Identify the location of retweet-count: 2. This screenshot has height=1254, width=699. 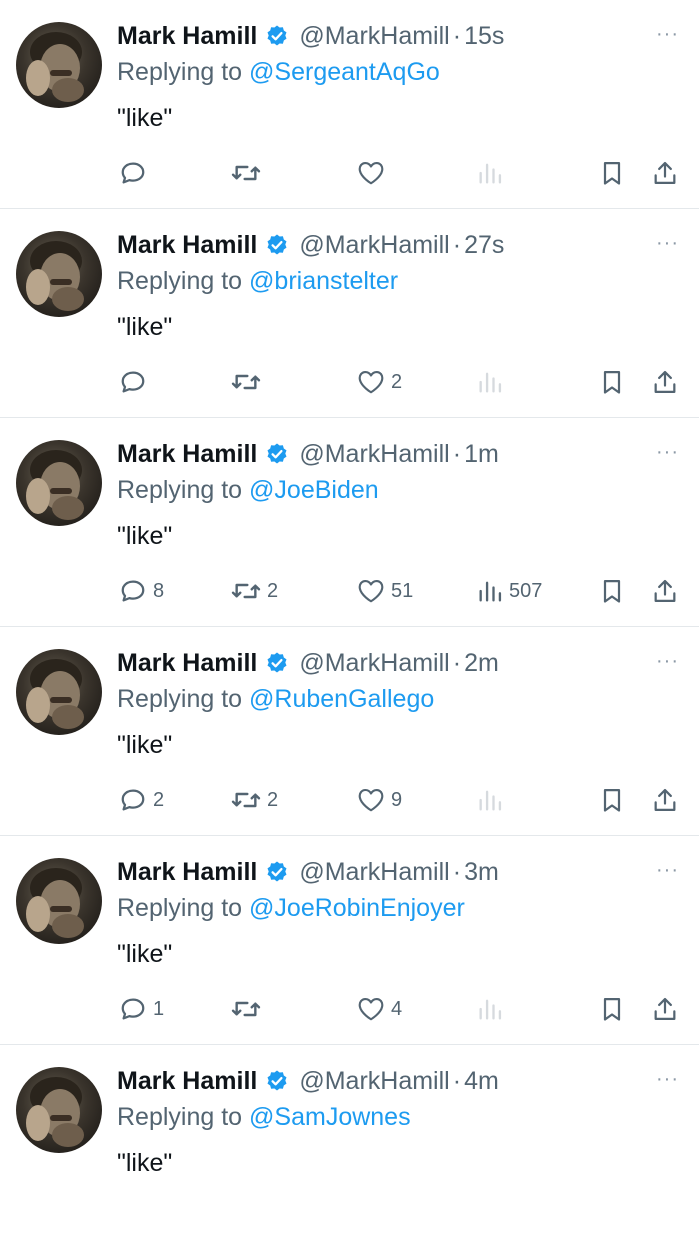
(273, 799).